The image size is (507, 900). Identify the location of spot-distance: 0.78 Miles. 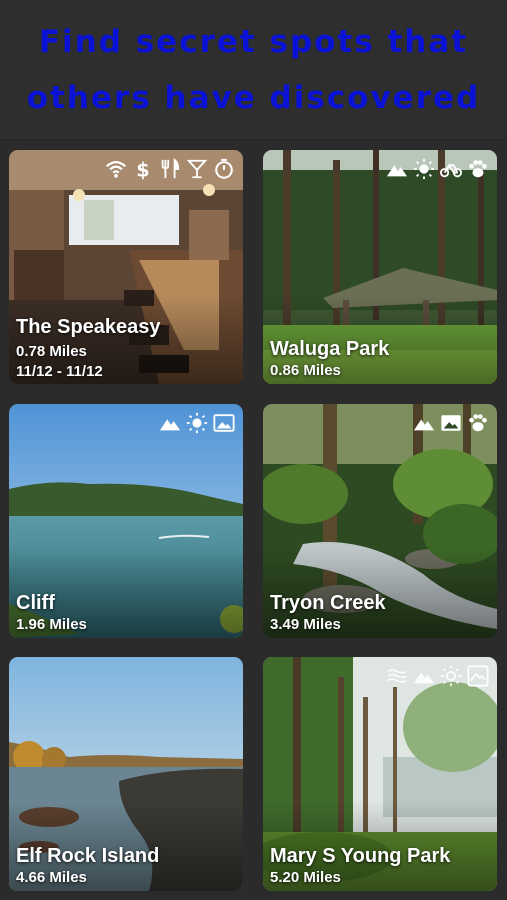
(51, 351).